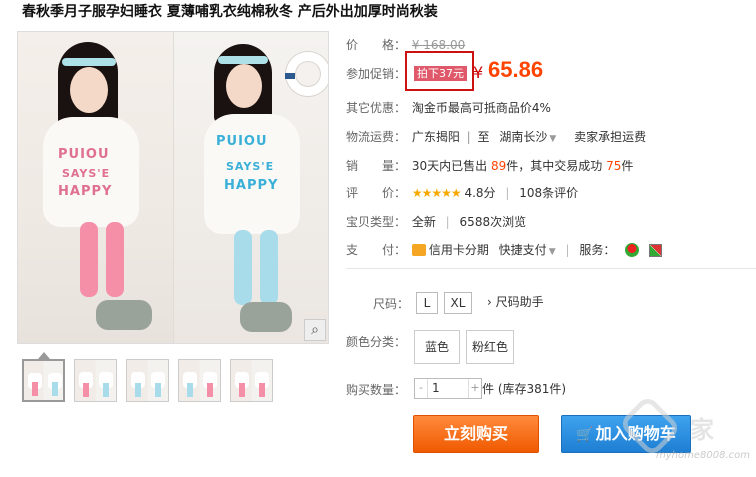 This screenshot has width=756, height=477. What do you see at coordinates (376, 45) in the screenshot?
I see `price-label: 价 格：` at bounding box center [376, 45].